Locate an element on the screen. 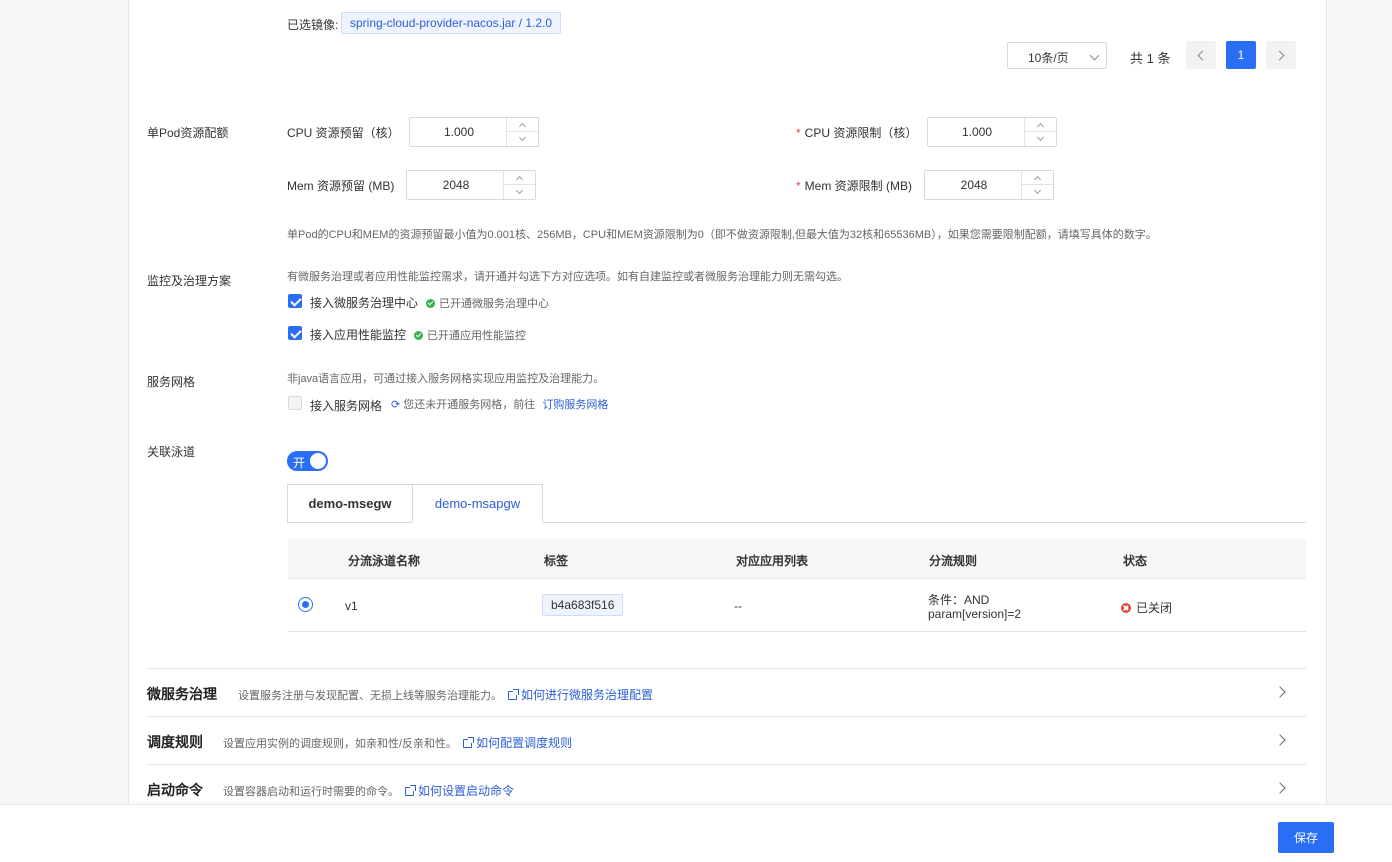 The width and height of the screenshot is (1392, 862). msc-status: 已开通微服务治理中心 is located at coordinates (487, 303).